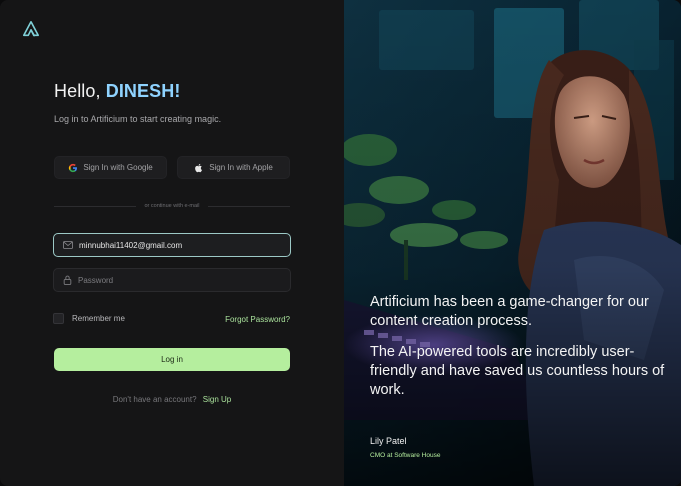 The height and width of the screenshot is (486, 681). What do you see at coordinates (95, 206) in the screenshot?
I see `divider-line-left` at bounding box center [95, 206].